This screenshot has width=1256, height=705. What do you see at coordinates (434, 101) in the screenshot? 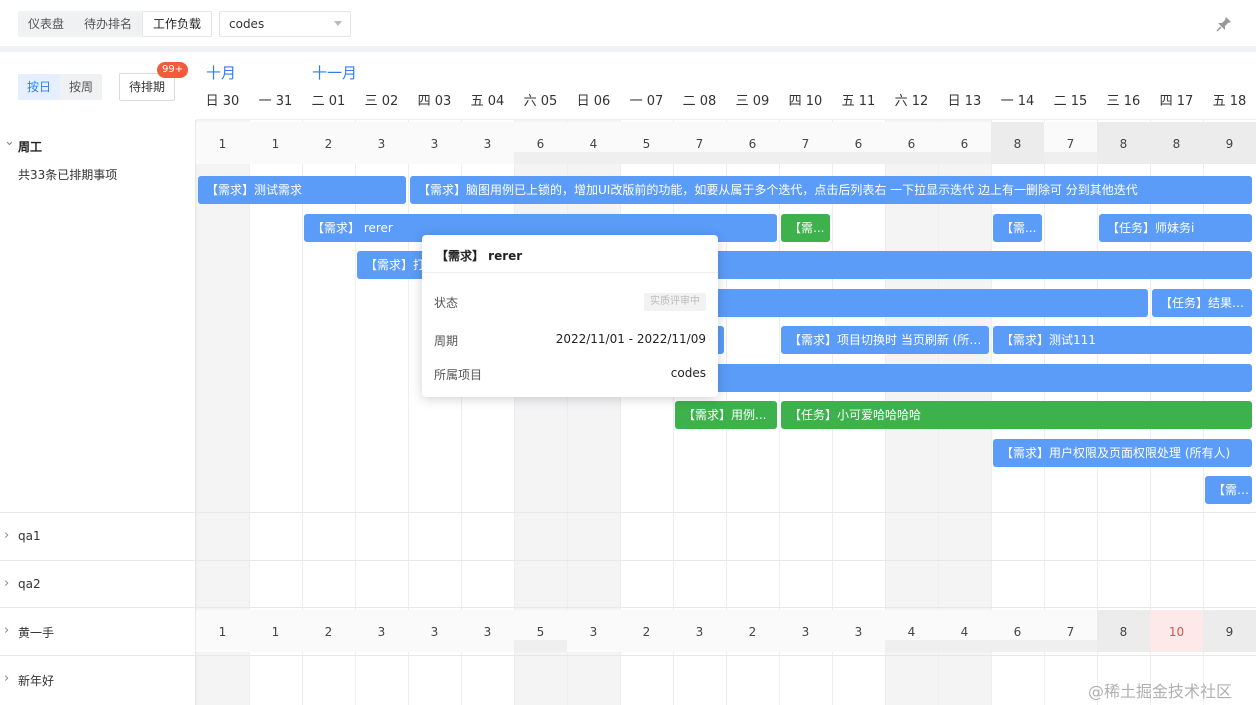
I see `day-header: 四 03` at bounding box center [434, 101].